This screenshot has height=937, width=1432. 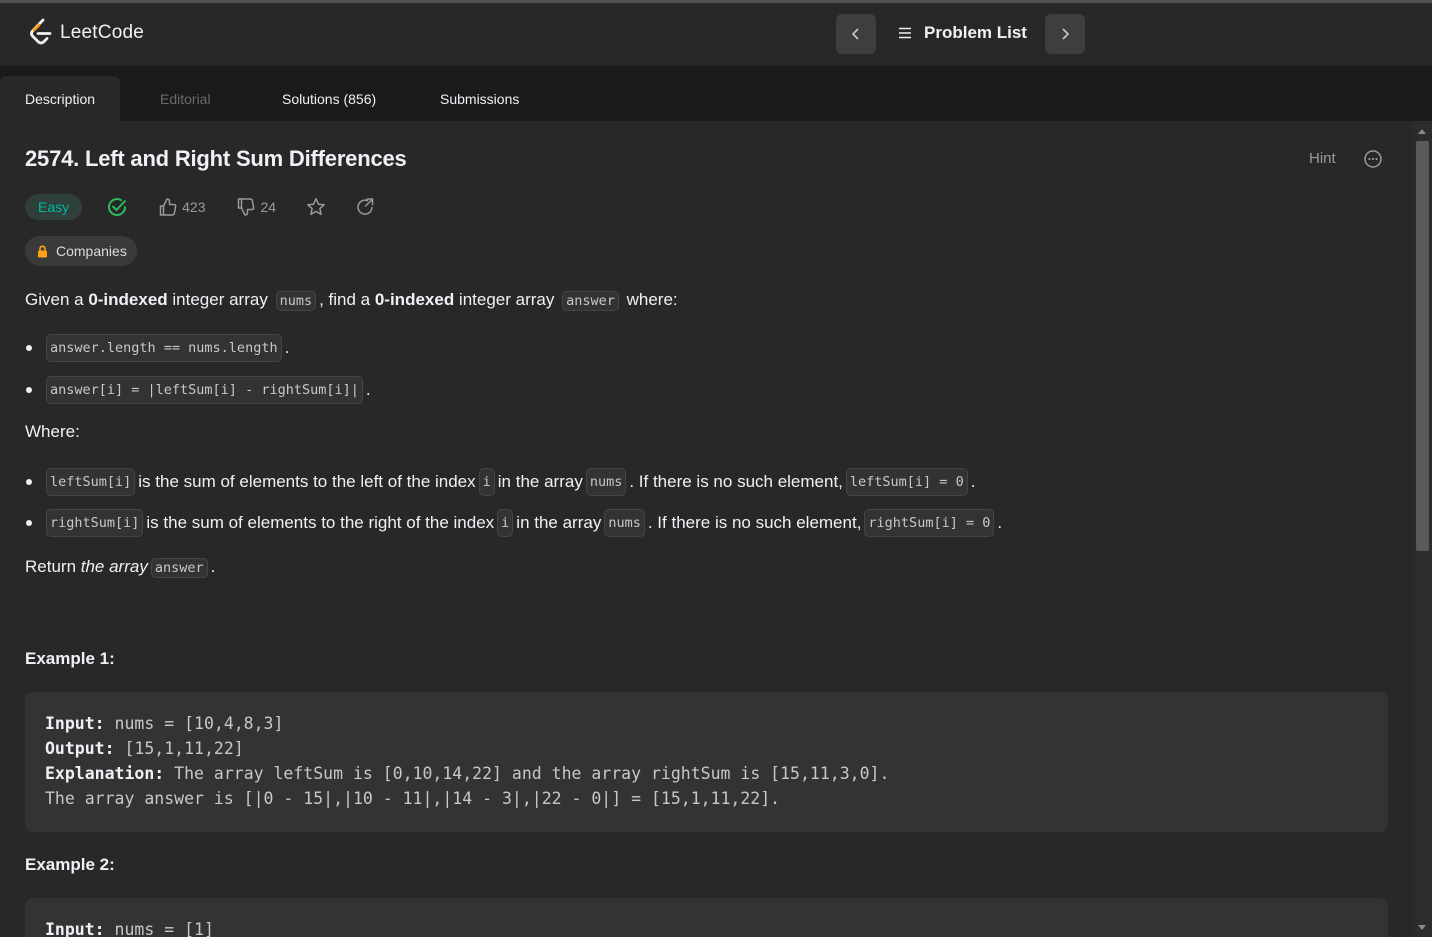 I want to click on where-label: Where:, so click(x=52, y=431).